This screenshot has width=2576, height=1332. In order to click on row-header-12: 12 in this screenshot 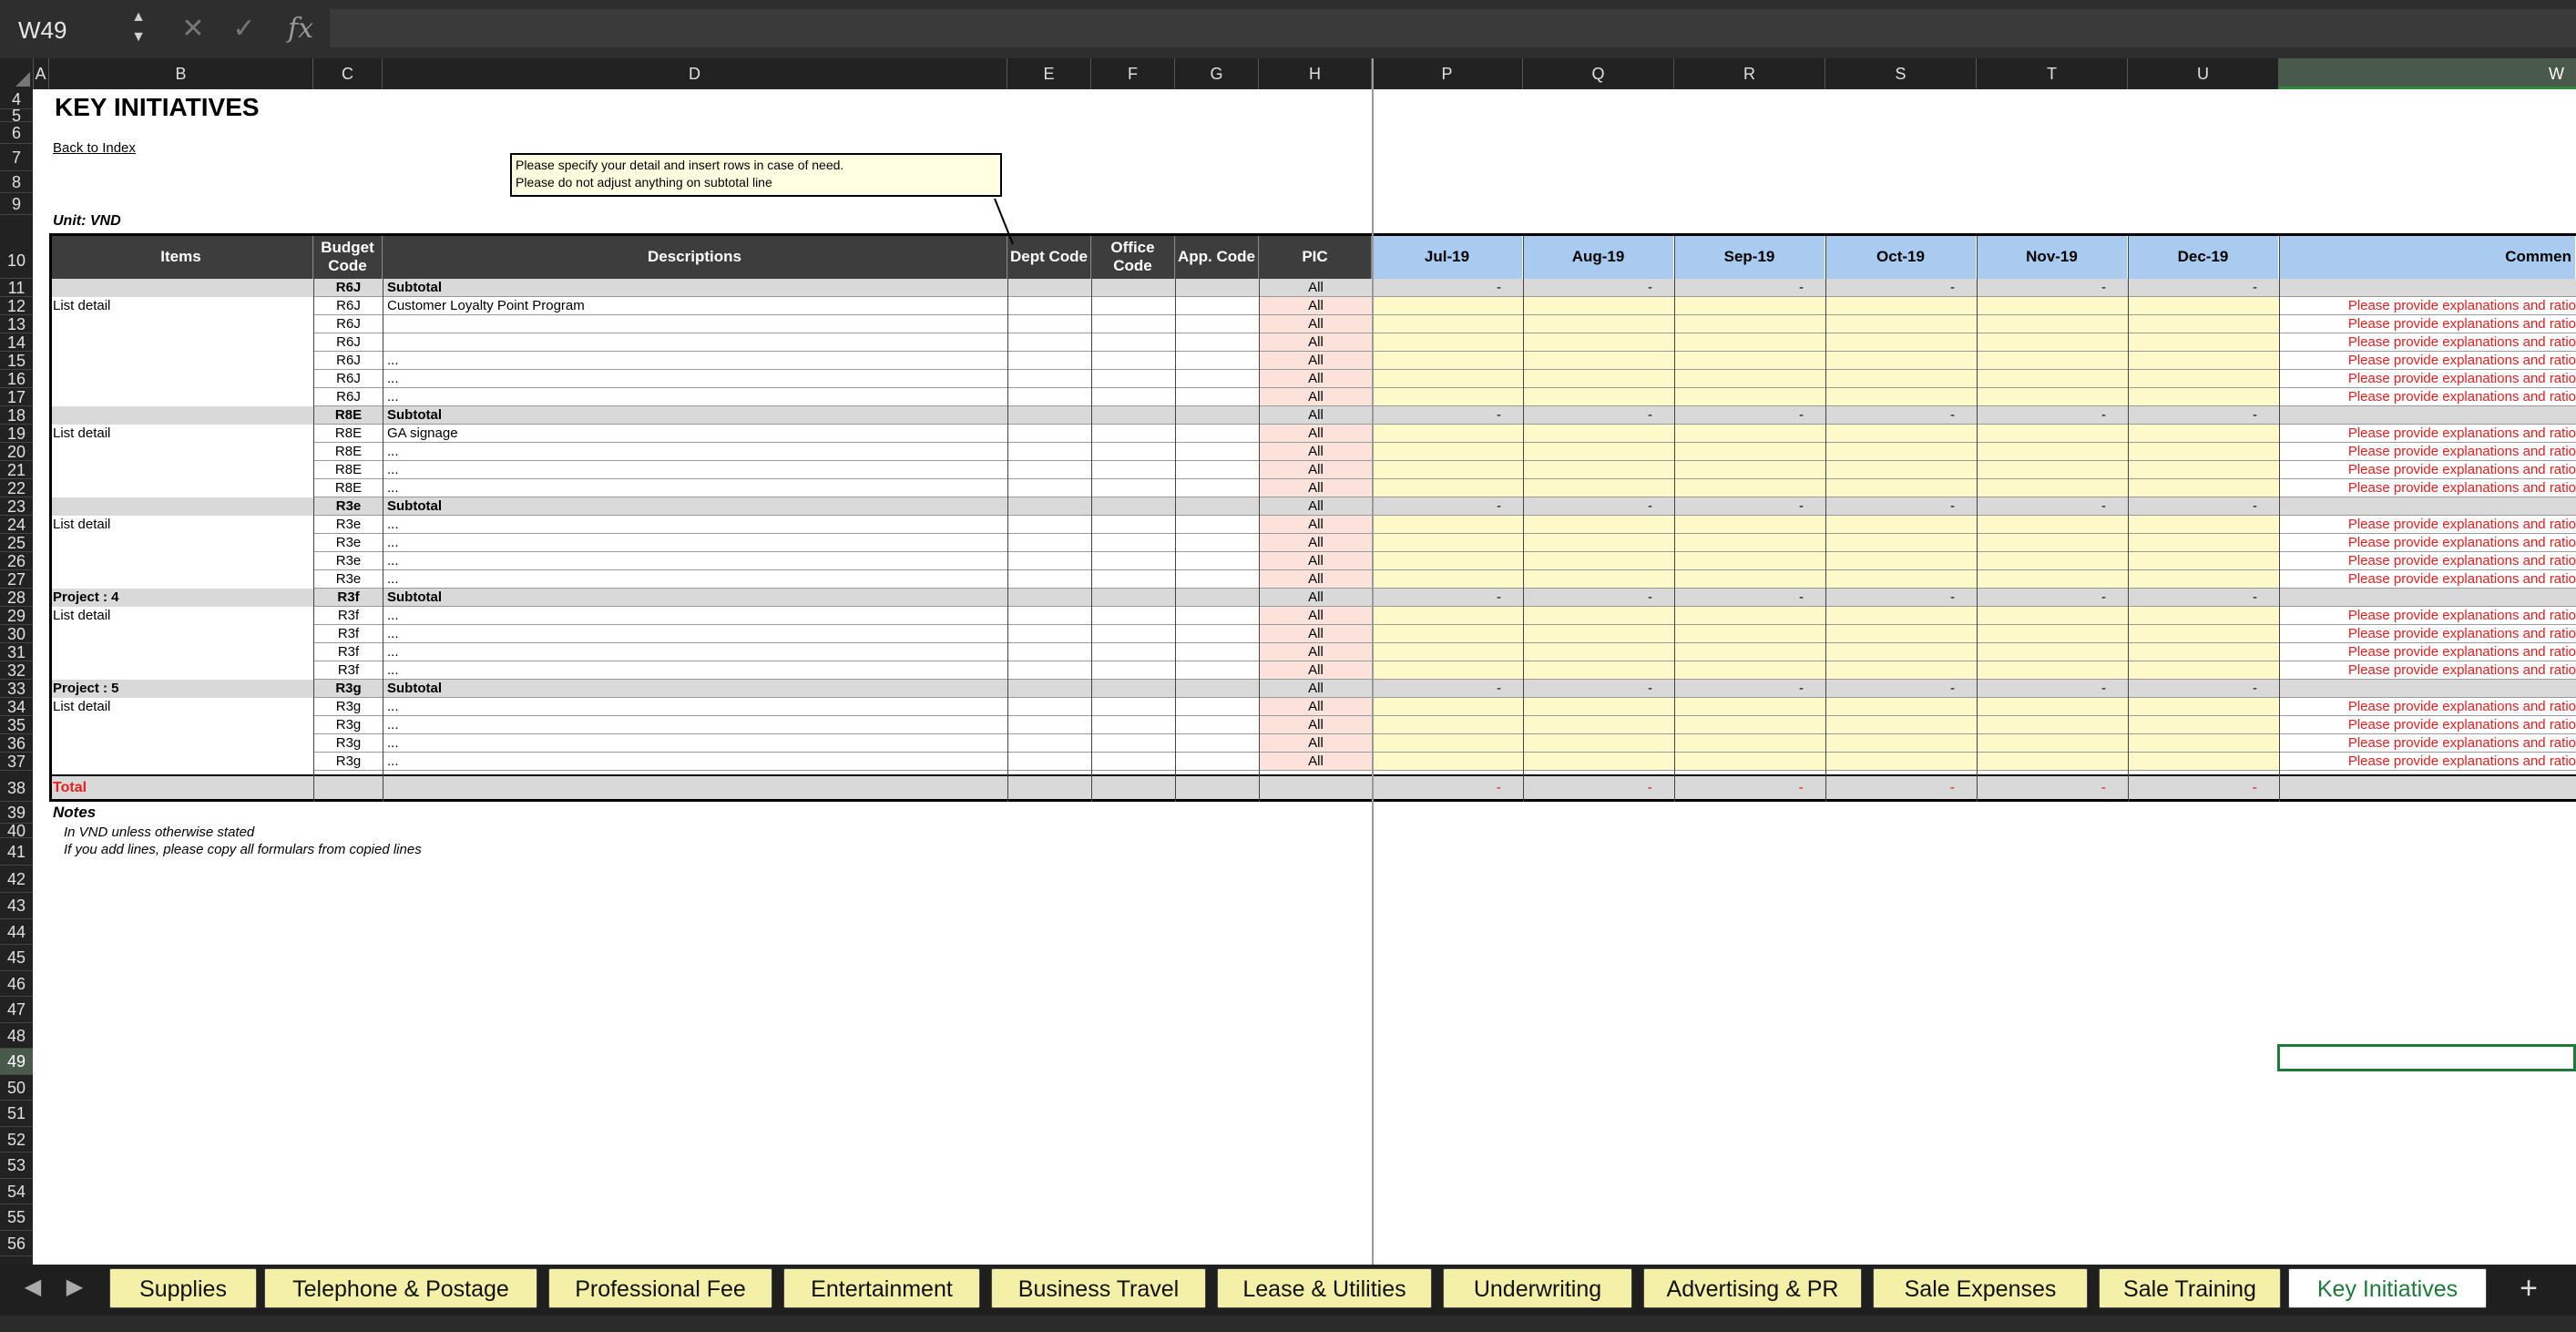, I will do `click(16, 306)`.